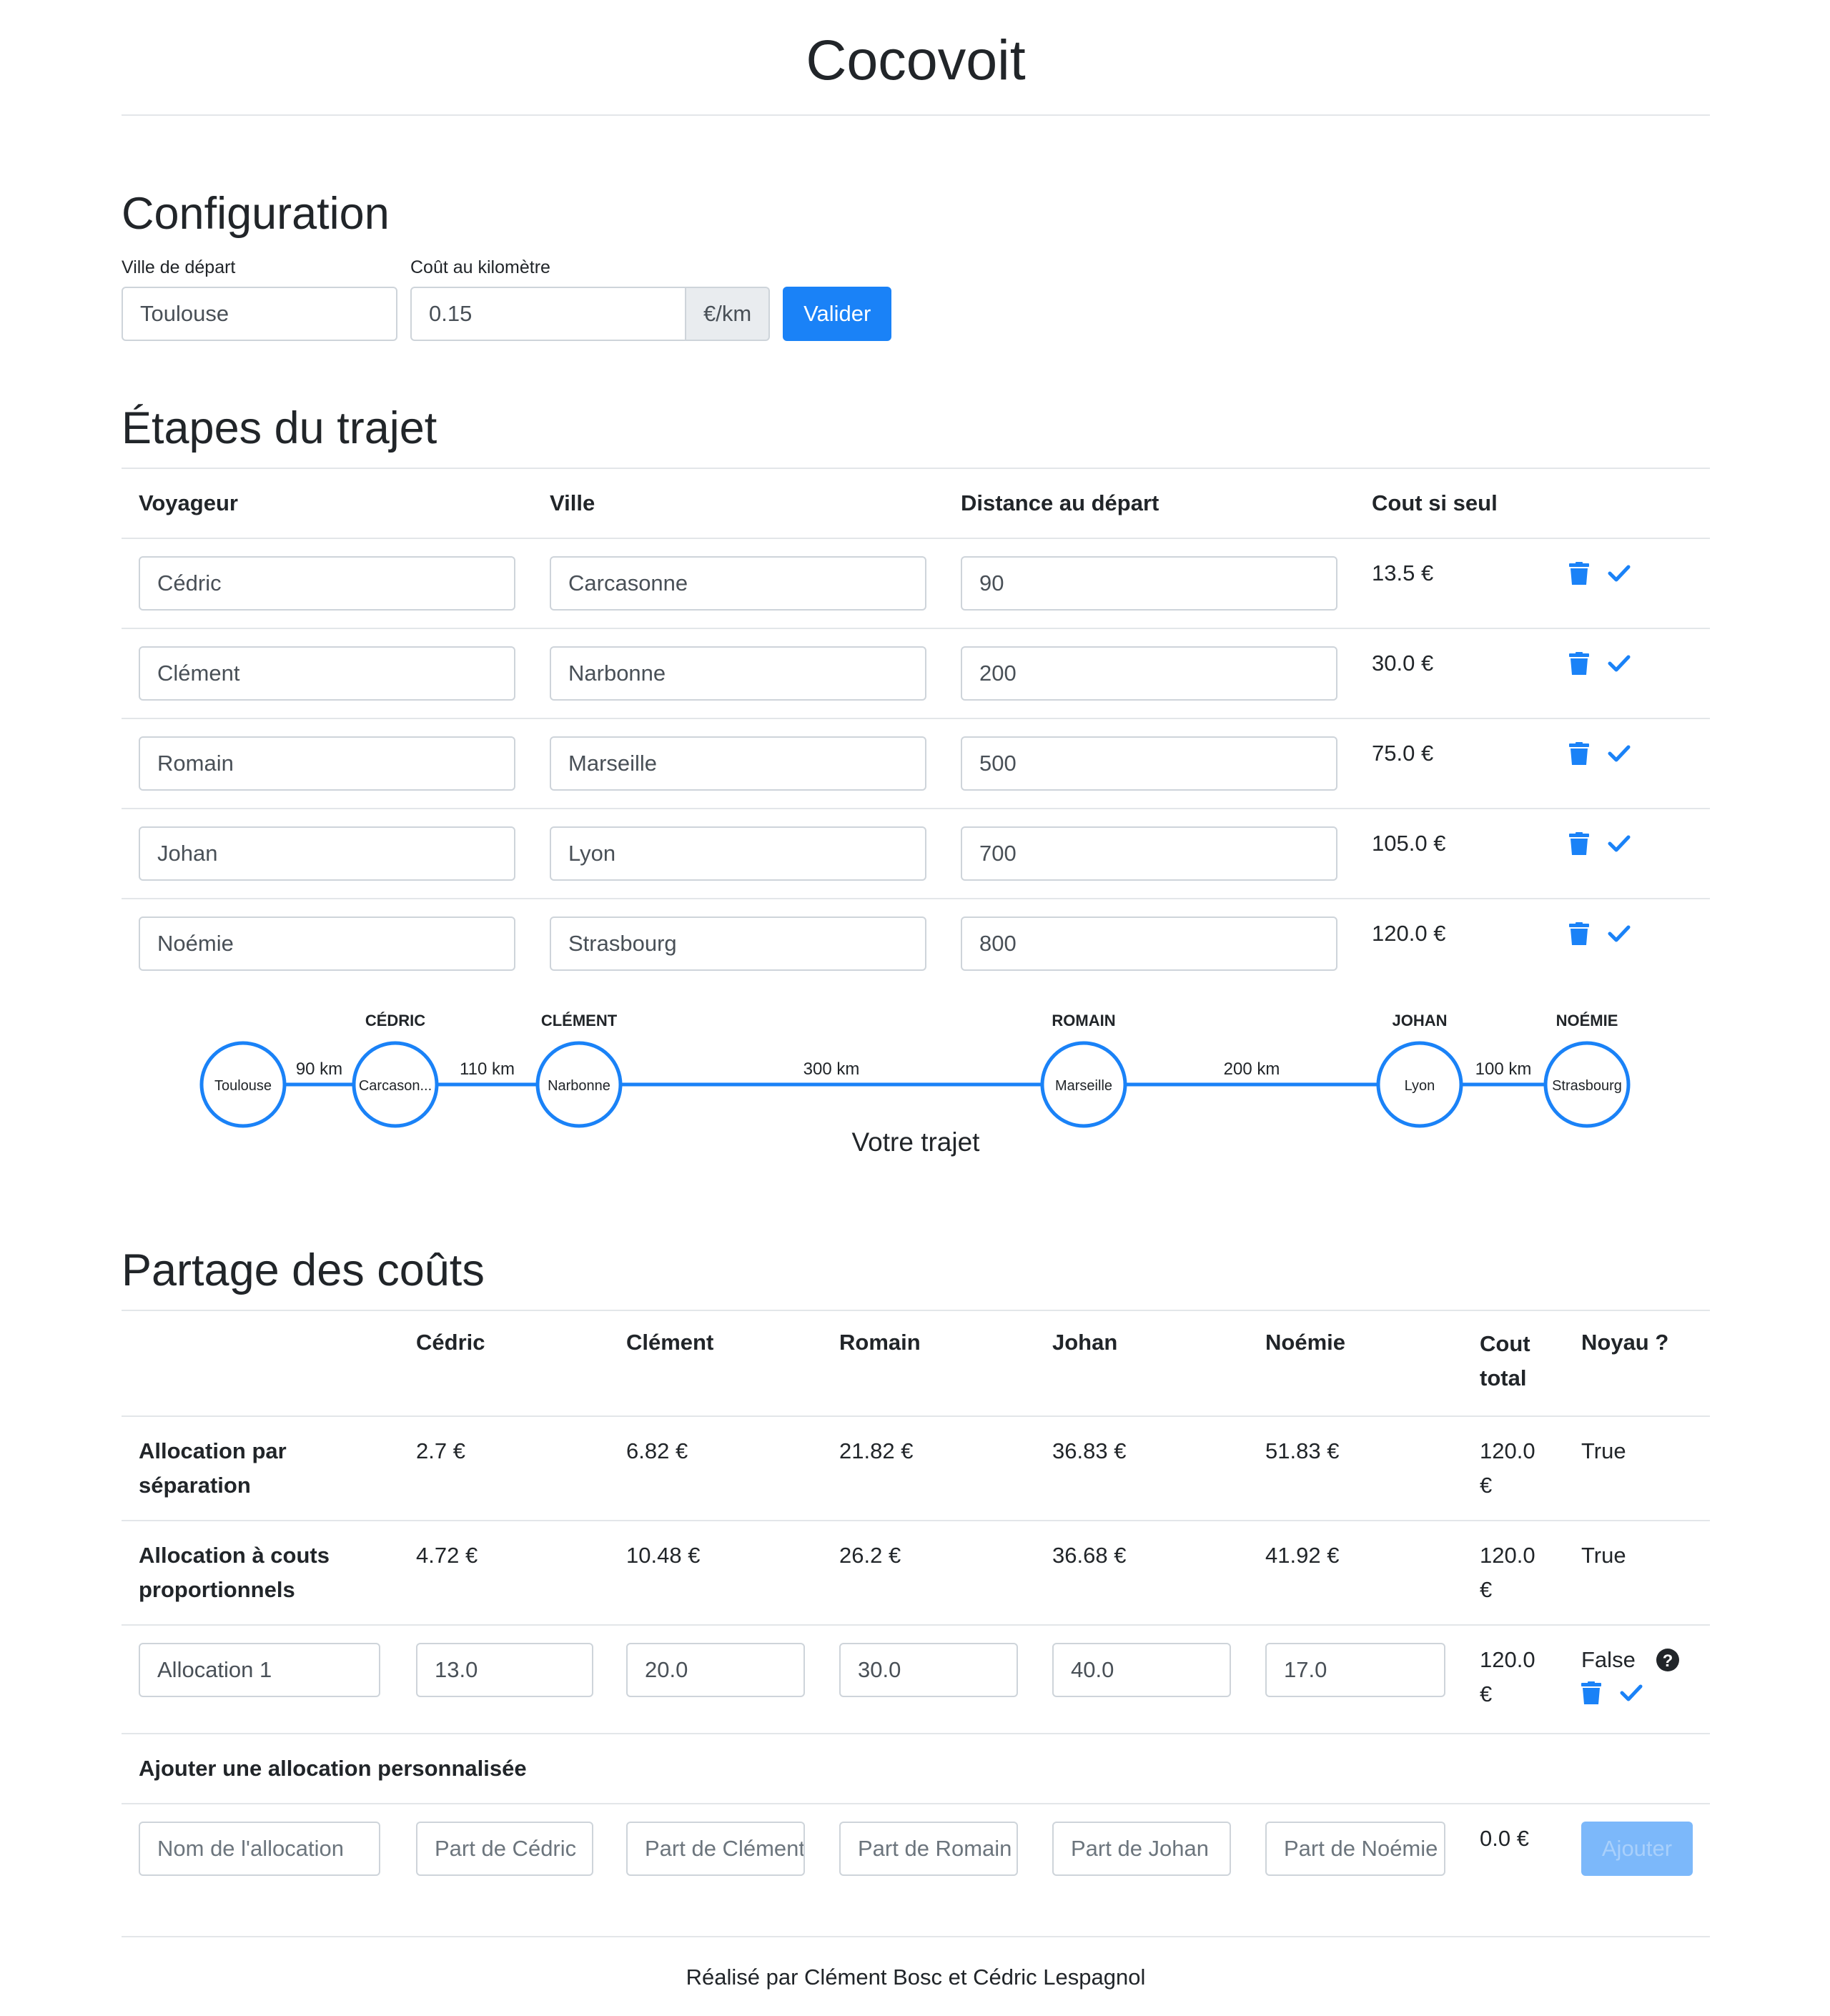 The width and height of the screenshot is (1830, 2016). I want to click on distance-input: 800, so click(1149, 943).